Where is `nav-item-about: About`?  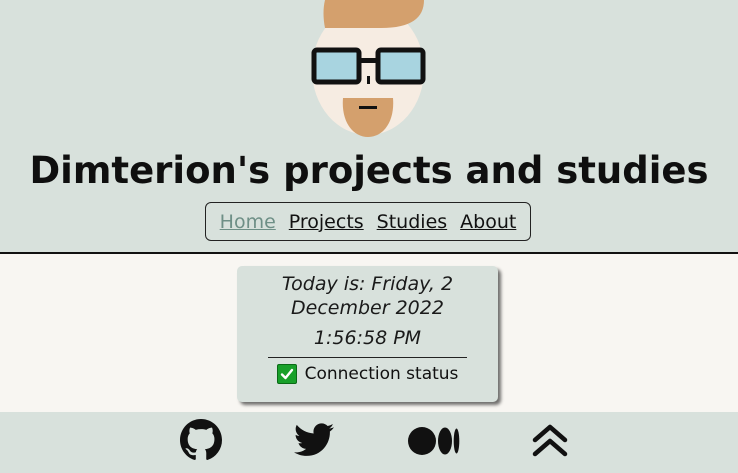
nav-item-about: About is located at coordinates (488, 222).